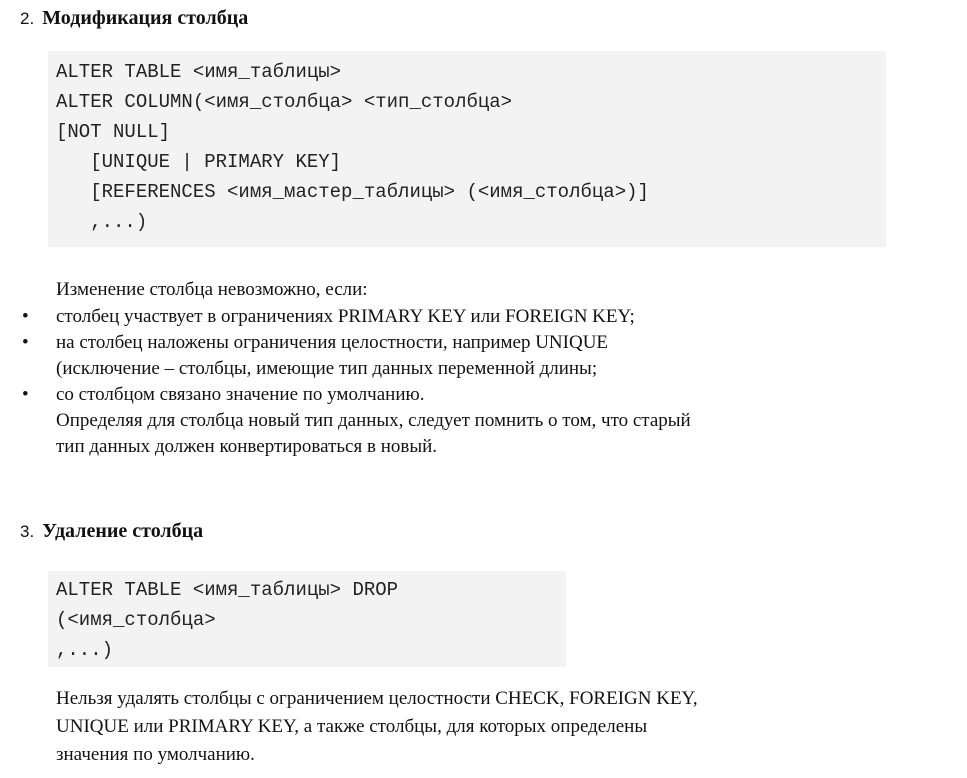  Describe the element at coordinates (199, 72) in the screenshot. I see `code-line: ALTER TABLE <имя_таблицы>` at that location.